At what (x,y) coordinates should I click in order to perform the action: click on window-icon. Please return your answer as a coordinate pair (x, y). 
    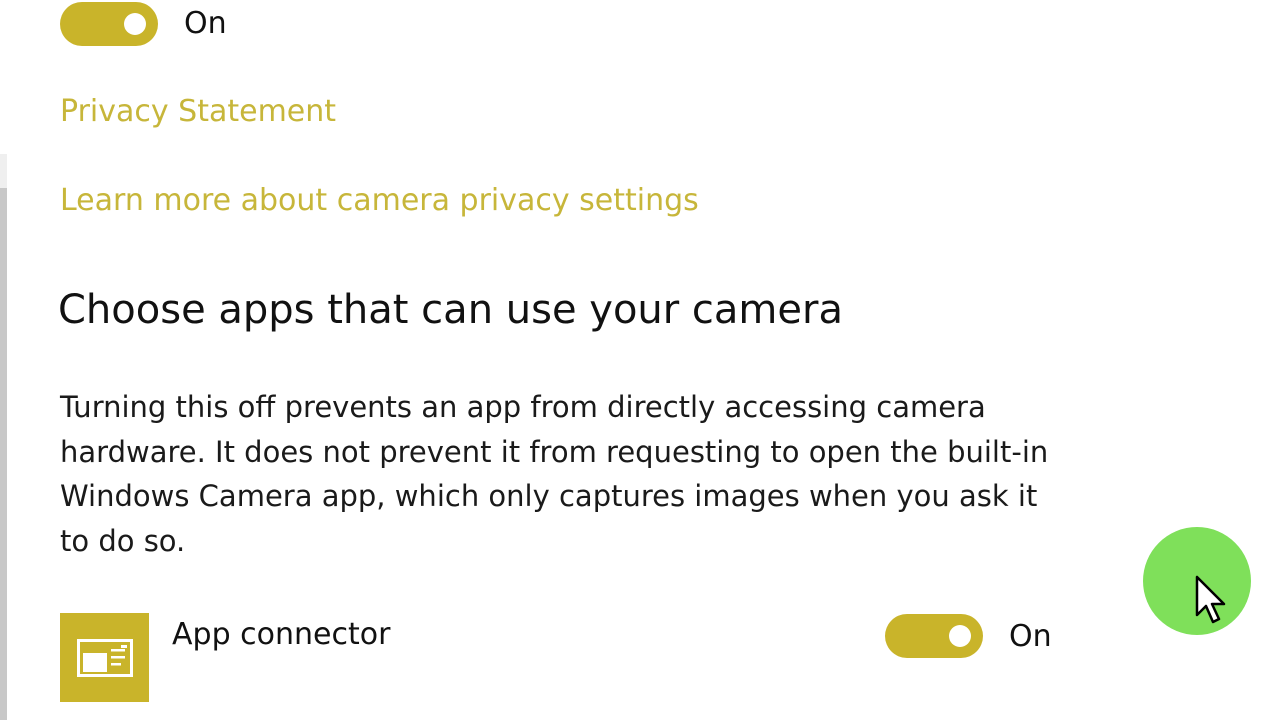
    Looking at the image, I should click on (105, 658).